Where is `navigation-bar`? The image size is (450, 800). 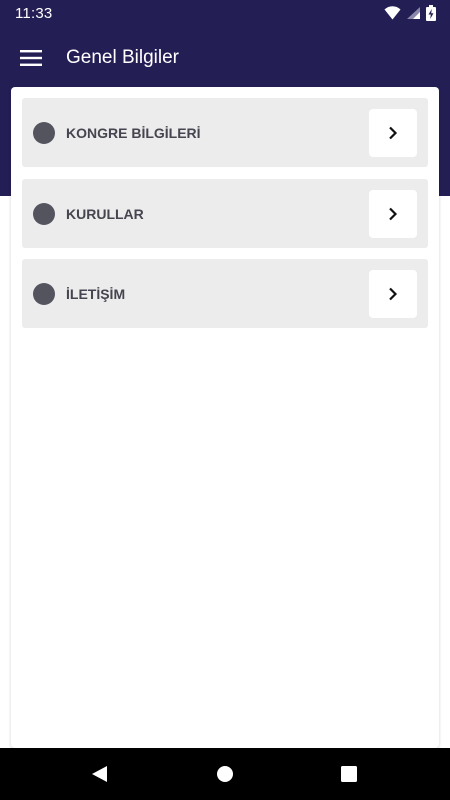 navigation-bar is located at coordinates (225, 774).